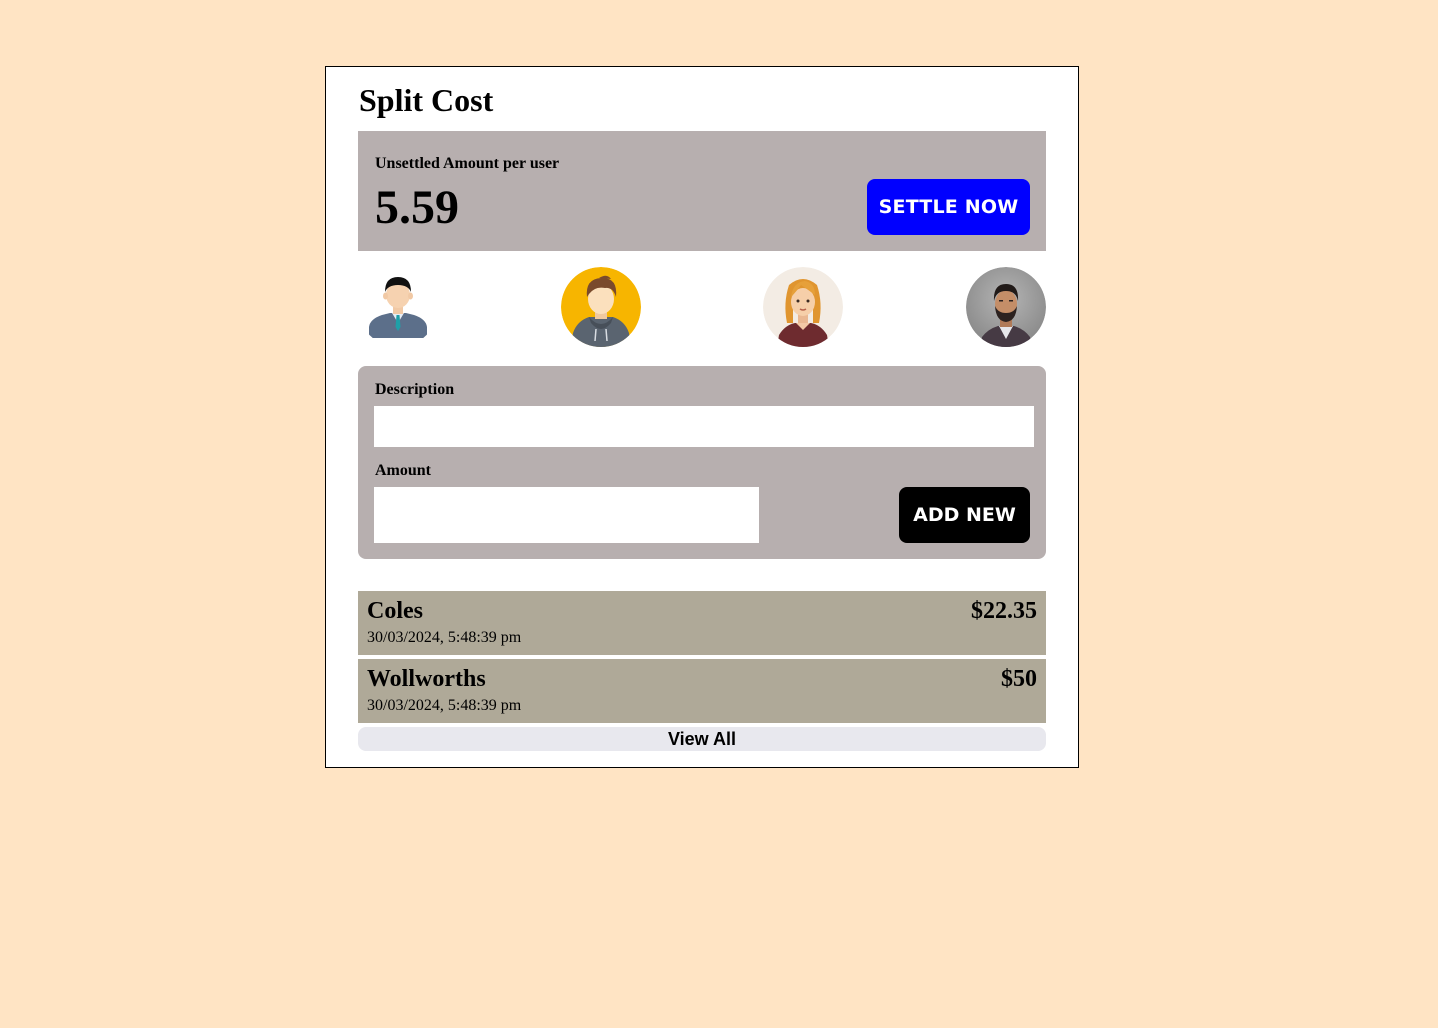  Describe the element at coordinates (395, 611) in the screenshot. I see `expense-name: Coles` at that location.